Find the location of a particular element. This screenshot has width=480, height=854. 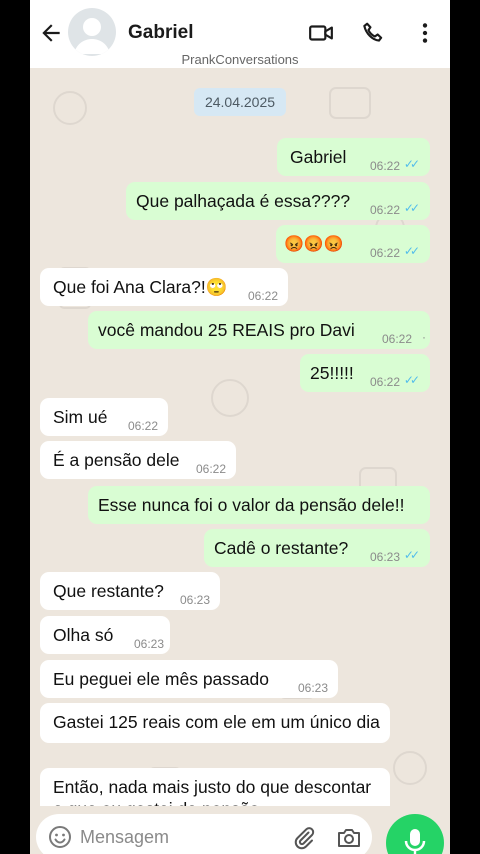

back-arrow-icon is located at coordinates (51, 33).